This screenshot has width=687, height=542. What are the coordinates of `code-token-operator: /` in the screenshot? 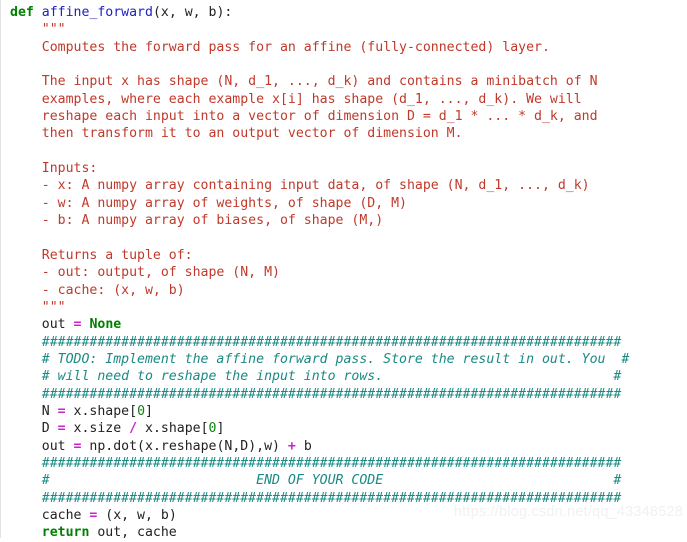 It's located at (133, 429).